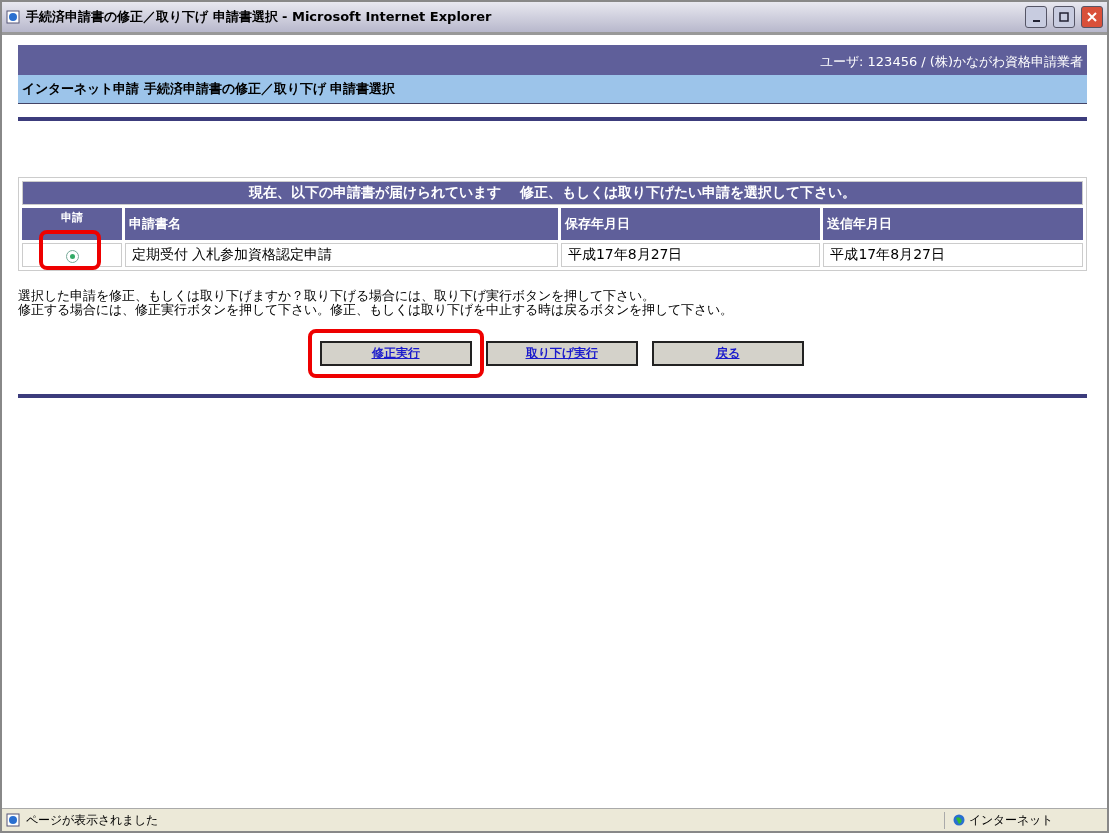 This screenshot has width=1109, height=833. I want to click on browser-icon, so click(13, 17).